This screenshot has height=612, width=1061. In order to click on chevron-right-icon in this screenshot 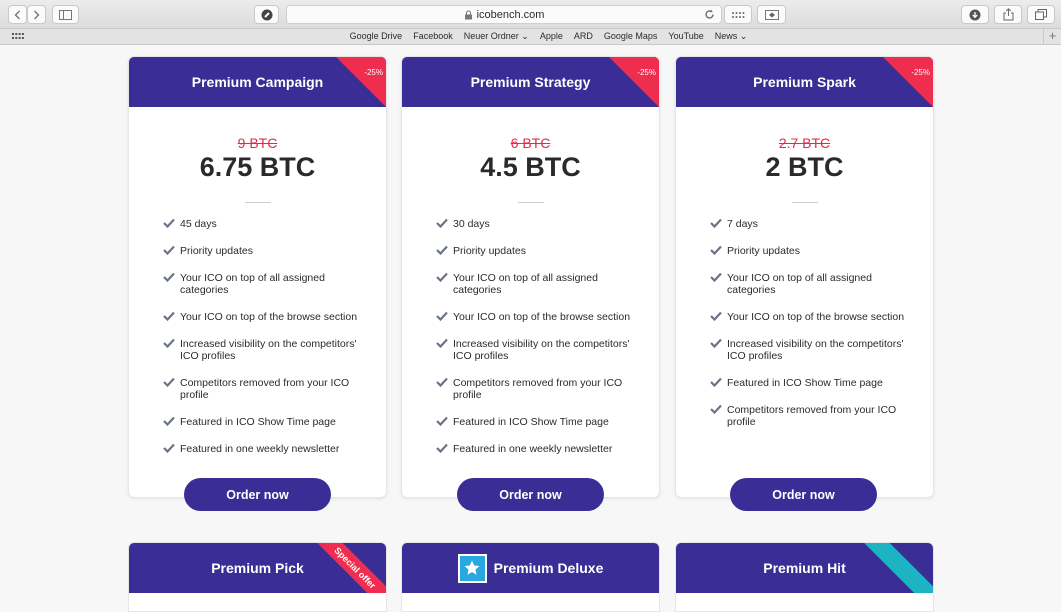, I will do `click(37, 14)`.